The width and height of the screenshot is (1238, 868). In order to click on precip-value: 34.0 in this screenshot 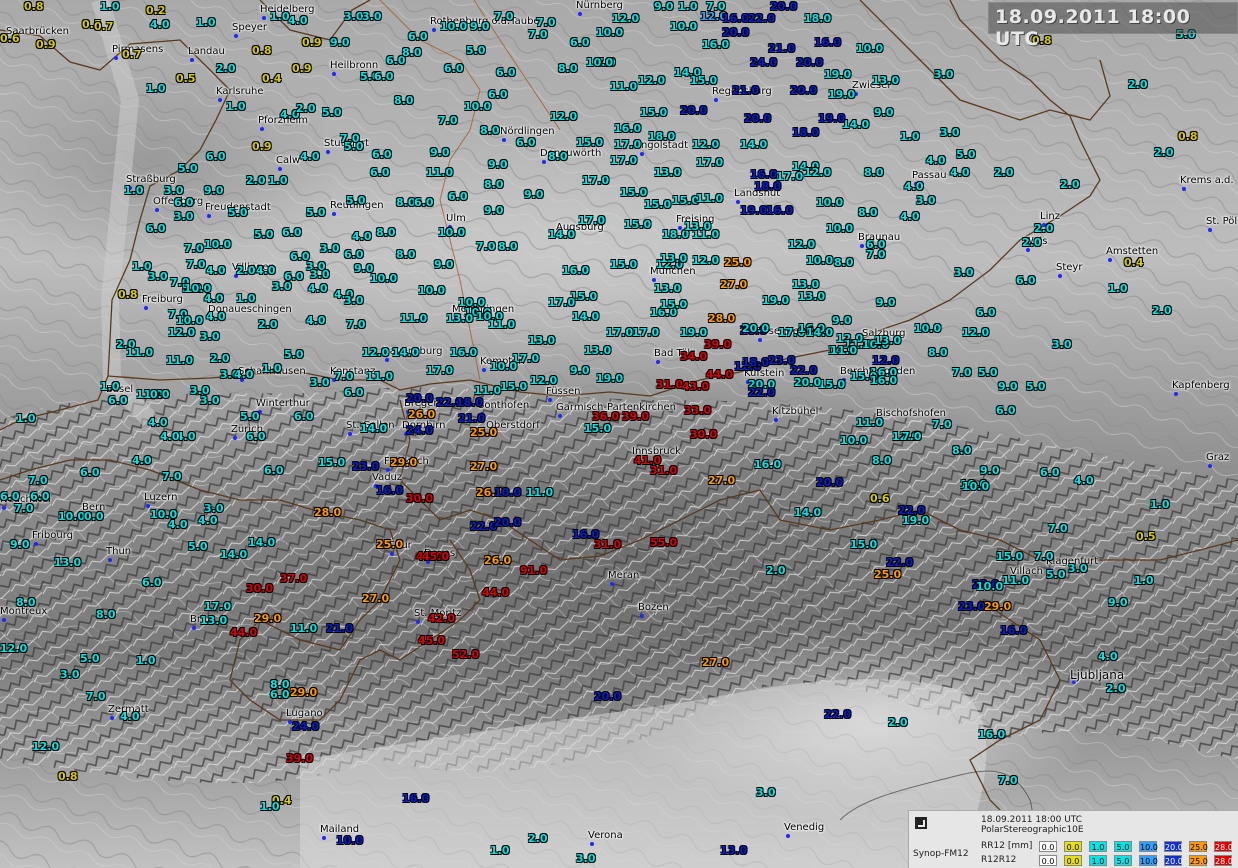, I will do `click(694, 356)`.